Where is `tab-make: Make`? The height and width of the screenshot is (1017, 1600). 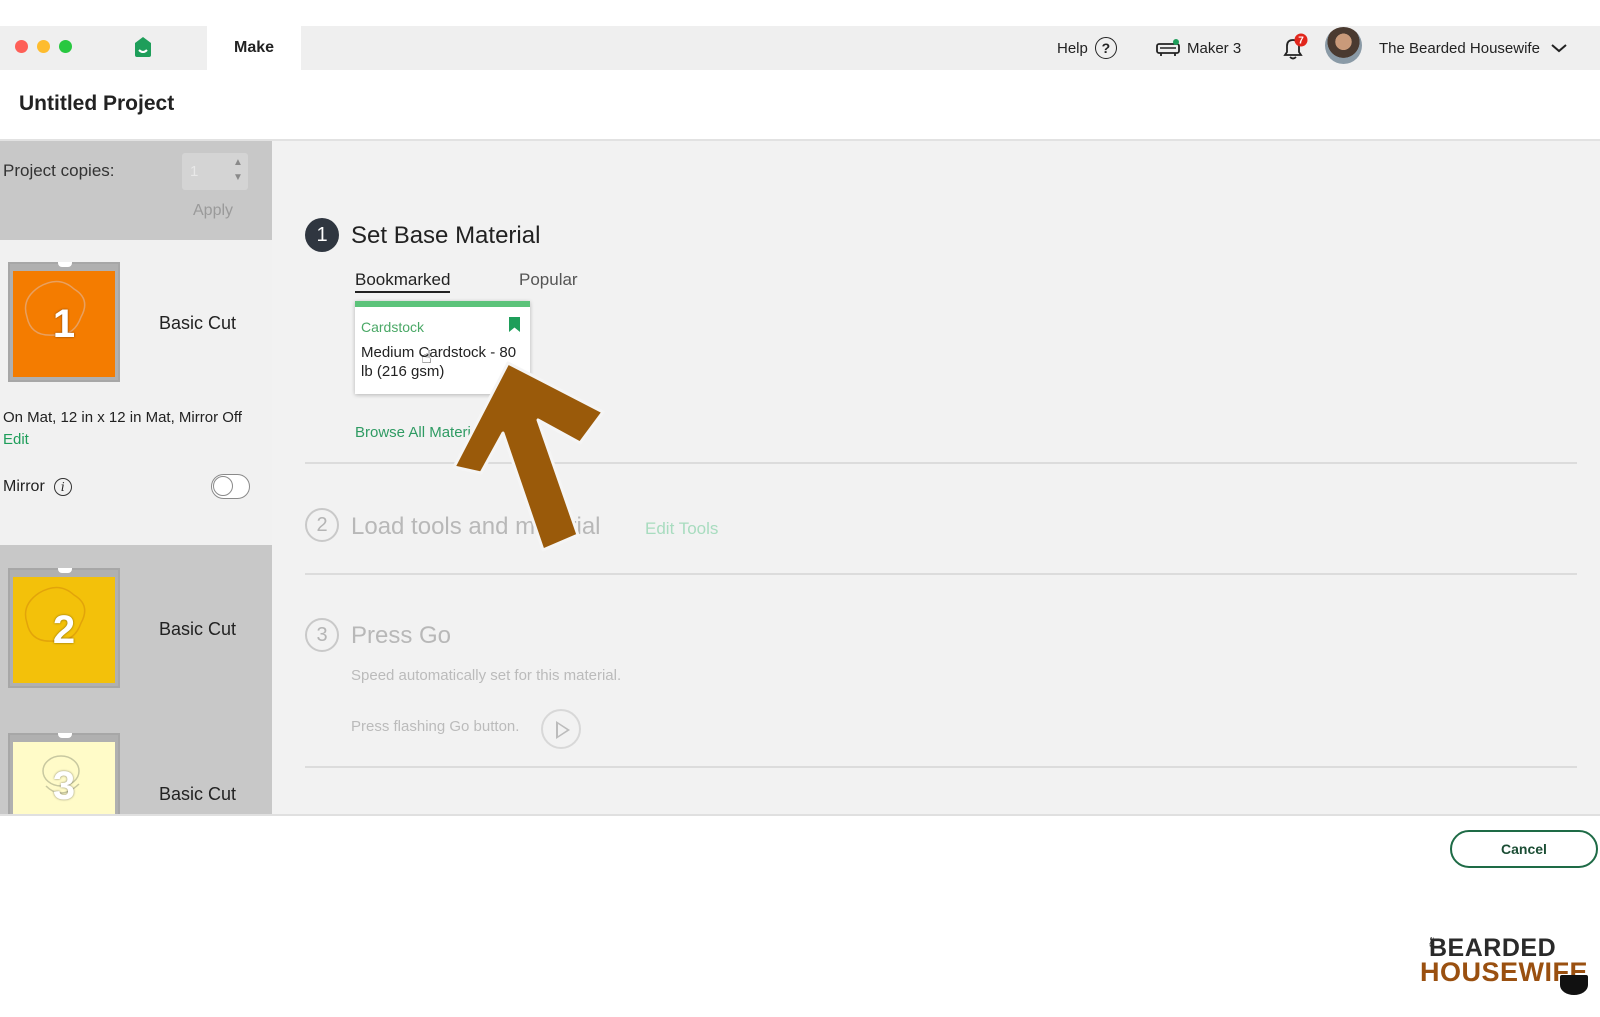 tab-make: Make is located at coordinates (254, 48).